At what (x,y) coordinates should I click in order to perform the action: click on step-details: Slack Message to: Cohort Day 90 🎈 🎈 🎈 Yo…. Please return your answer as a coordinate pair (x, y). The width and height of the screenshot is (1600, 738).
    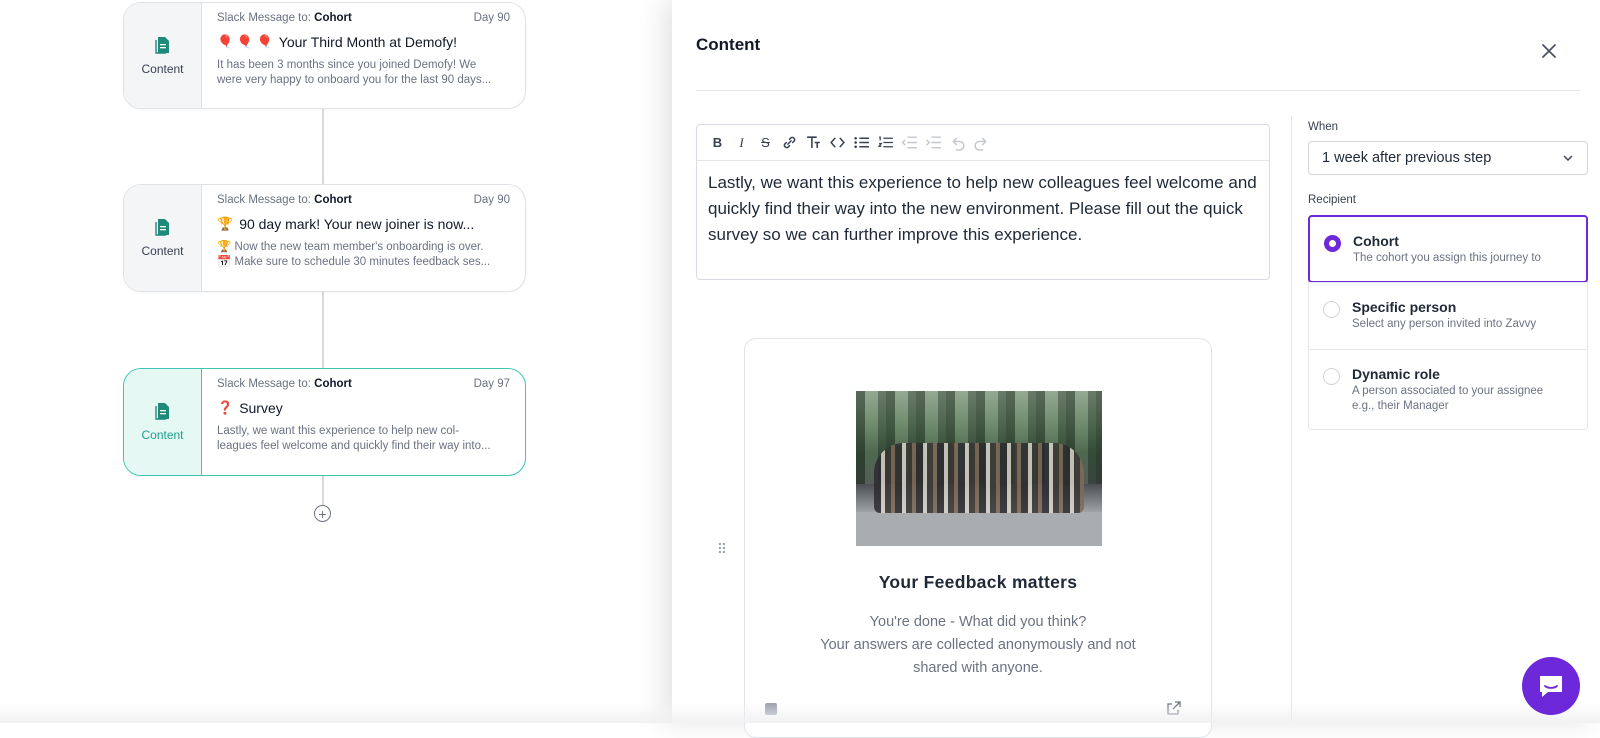
    Looking at the image, I should click on (363, 55).